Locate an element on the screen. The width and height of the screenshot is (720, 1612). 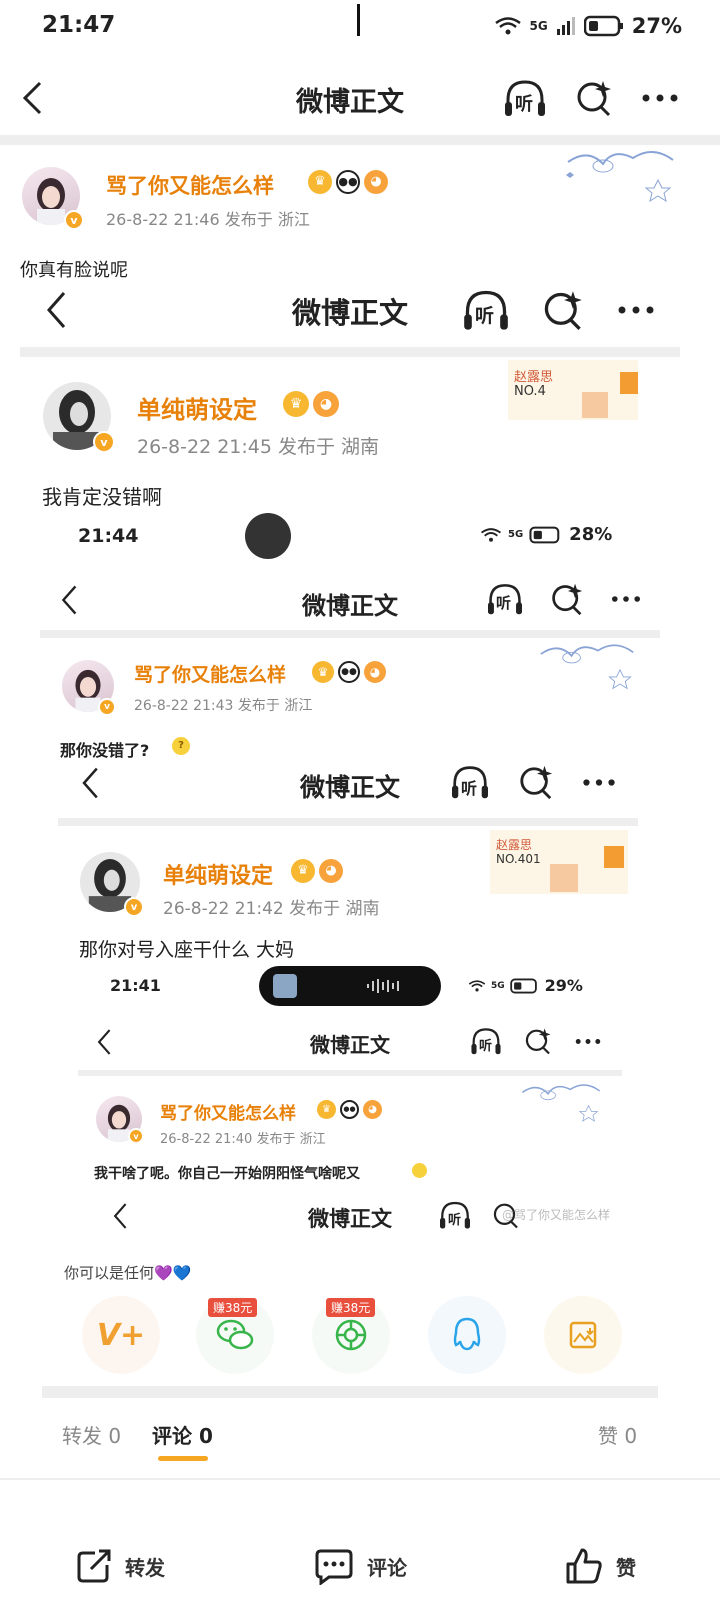
shot1-divider is located at coordinates (350, 352).